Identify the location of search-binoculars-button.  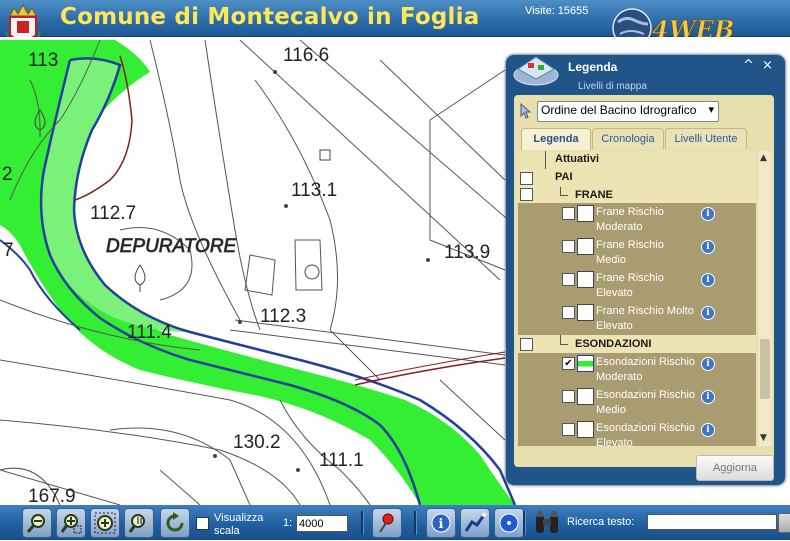
(547, 523).